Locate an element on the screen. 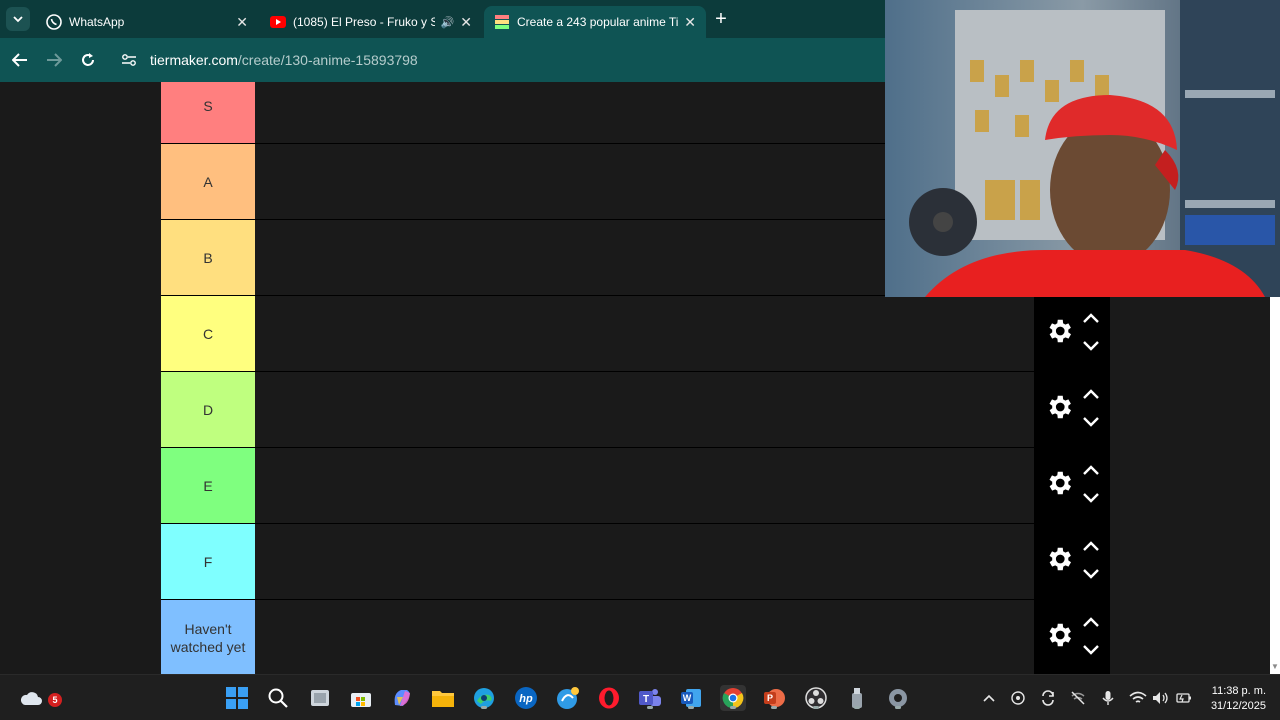 The image size is (1280, 720). address-bar: tiermaker.com/create/130-anime-15893798 is located at coordinates (510, 60).